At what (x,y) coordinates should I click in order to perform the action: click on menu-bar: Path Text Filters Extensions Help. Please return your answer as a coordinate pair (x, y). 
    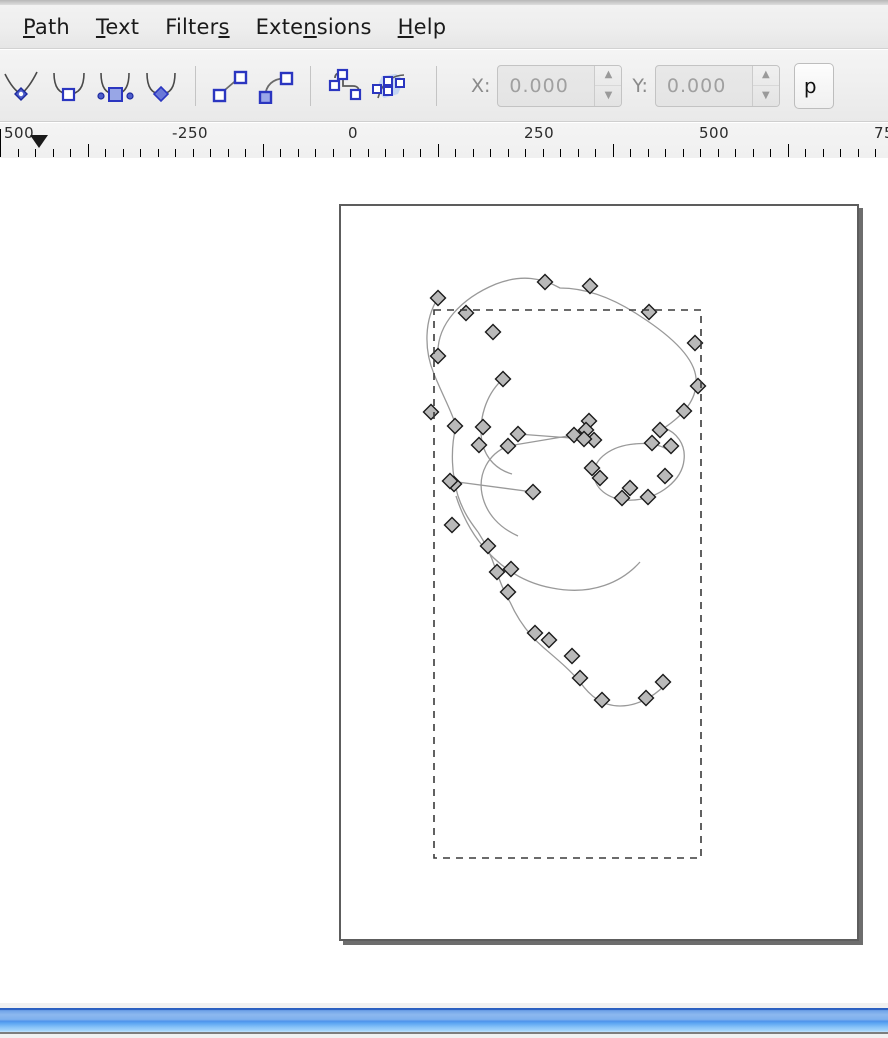
    Looking at the image, I should click on (444, 27).